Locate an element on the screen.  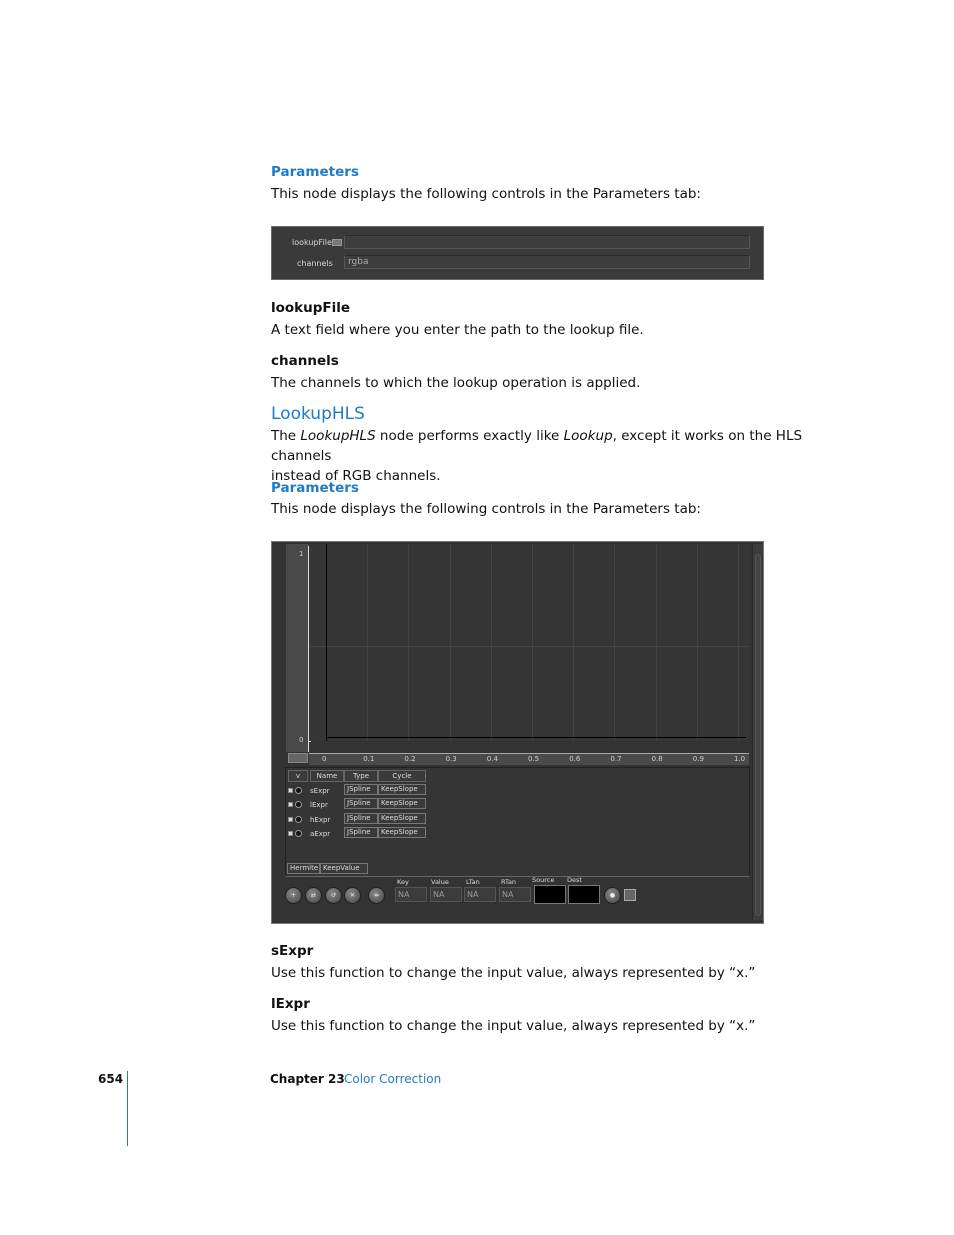
column-cycle: Cycle is located at coordinates (402, 776).